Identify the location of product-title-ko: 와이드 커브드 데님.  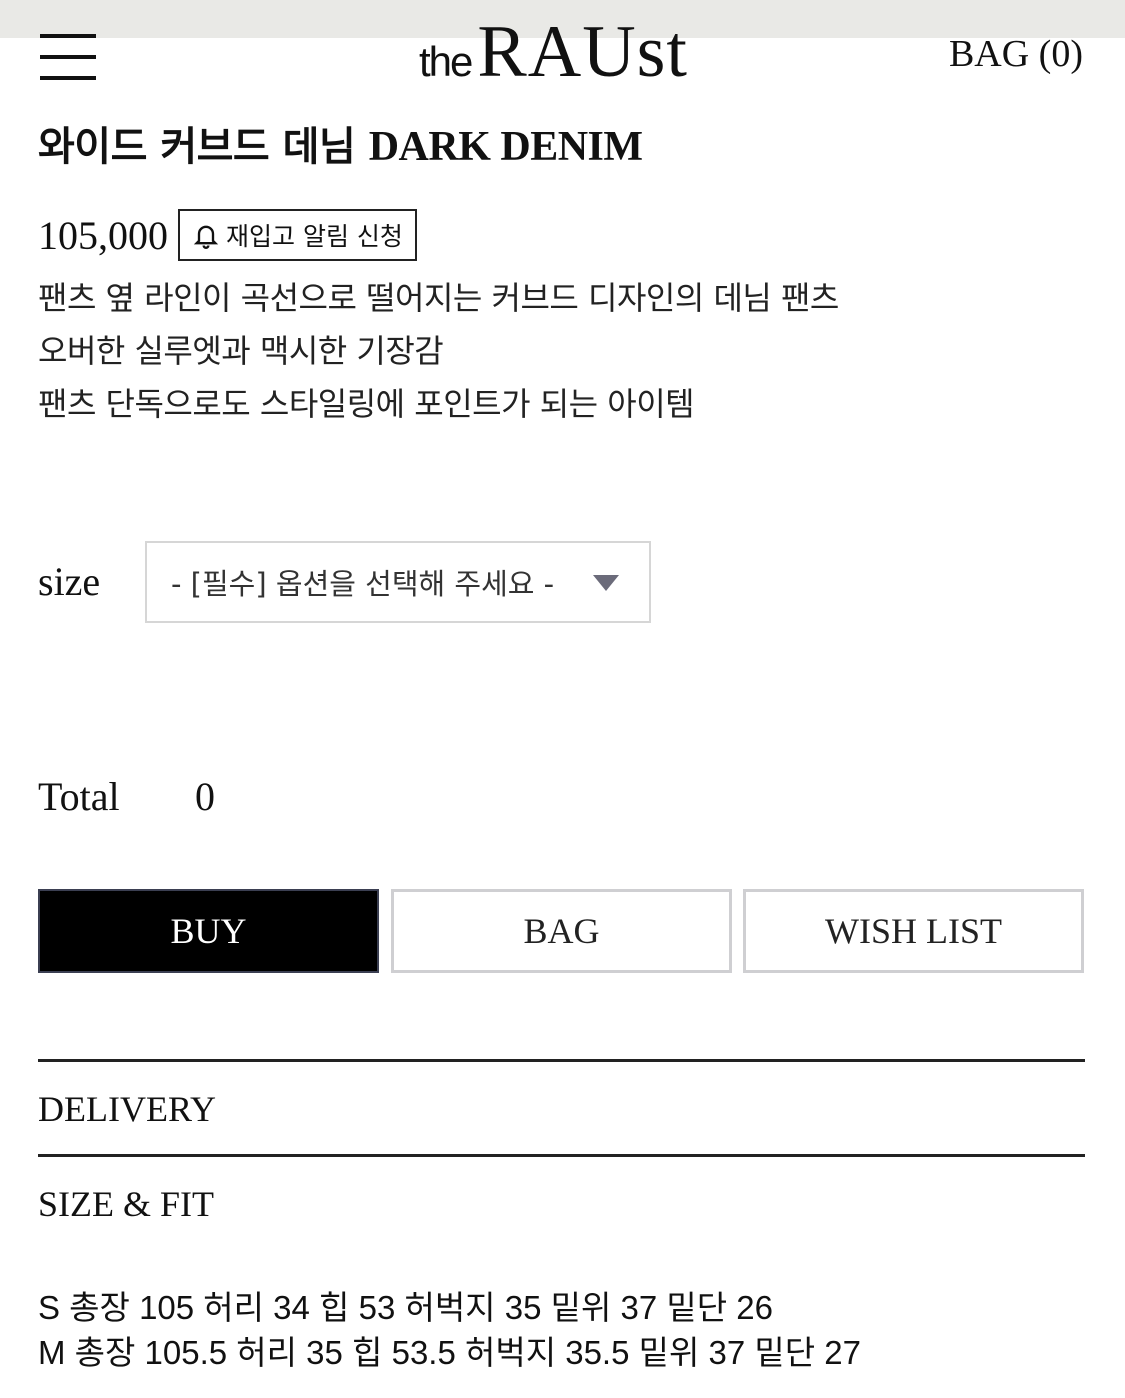
(197, 147).